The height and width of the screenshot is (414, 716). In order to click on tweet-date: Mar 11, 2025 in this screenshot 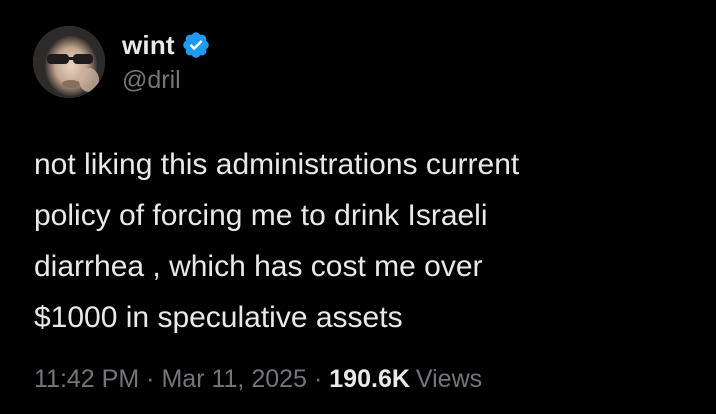, I will do `click(233, 379)`.